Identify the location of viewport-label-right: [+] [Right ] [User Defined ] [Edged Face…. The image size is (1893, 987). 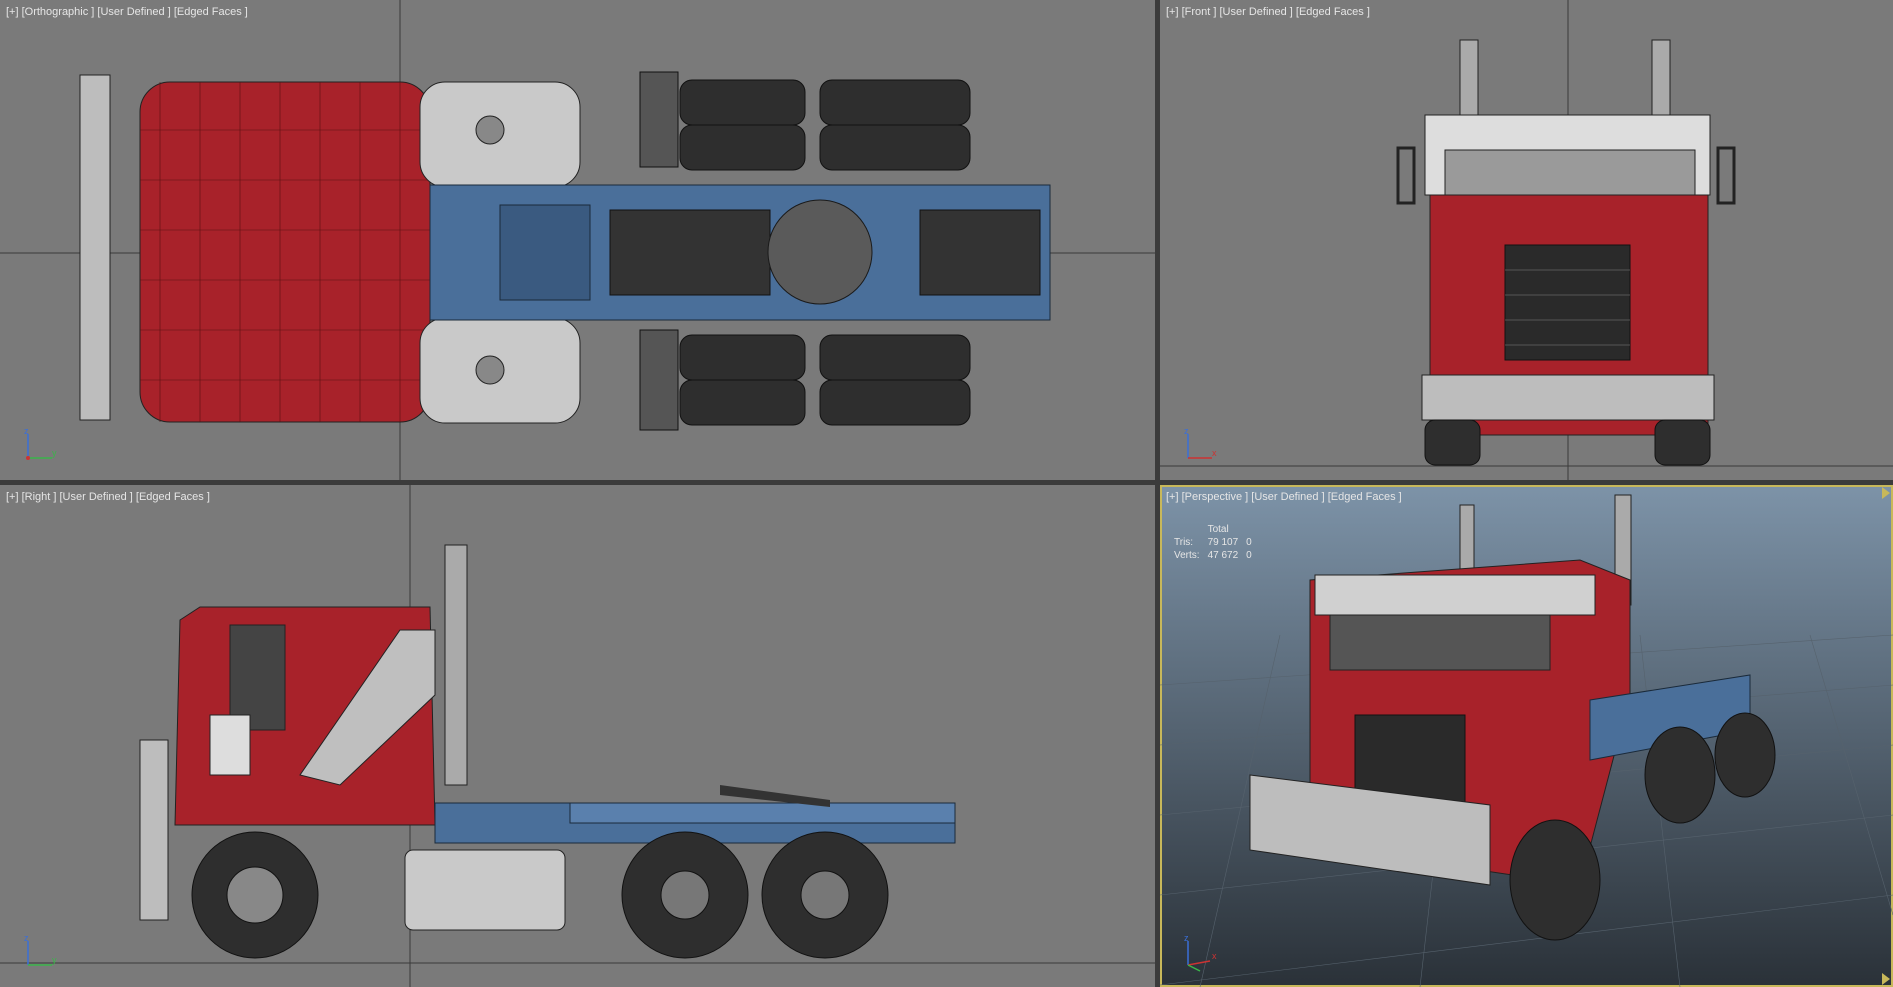
(108, 497).